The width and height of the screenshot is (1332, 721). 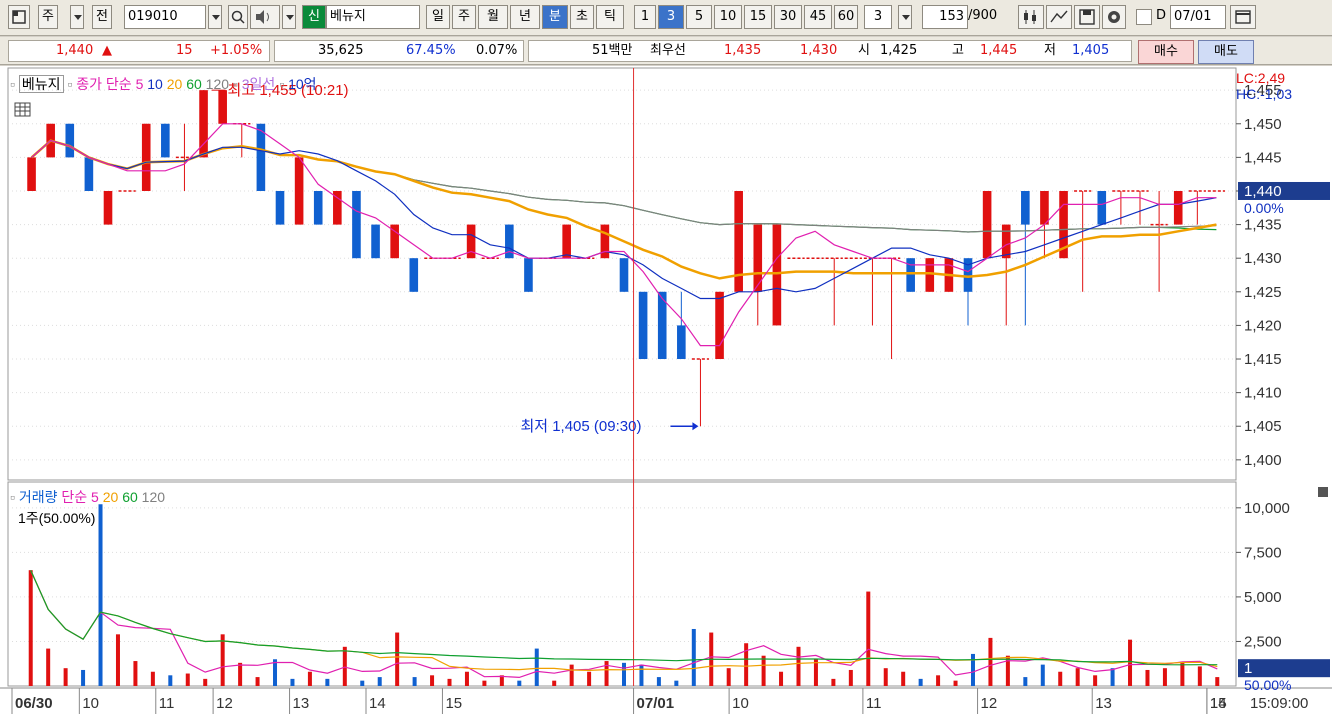 I want to click on legend-ma10: 10, so click(x=155, y=84).